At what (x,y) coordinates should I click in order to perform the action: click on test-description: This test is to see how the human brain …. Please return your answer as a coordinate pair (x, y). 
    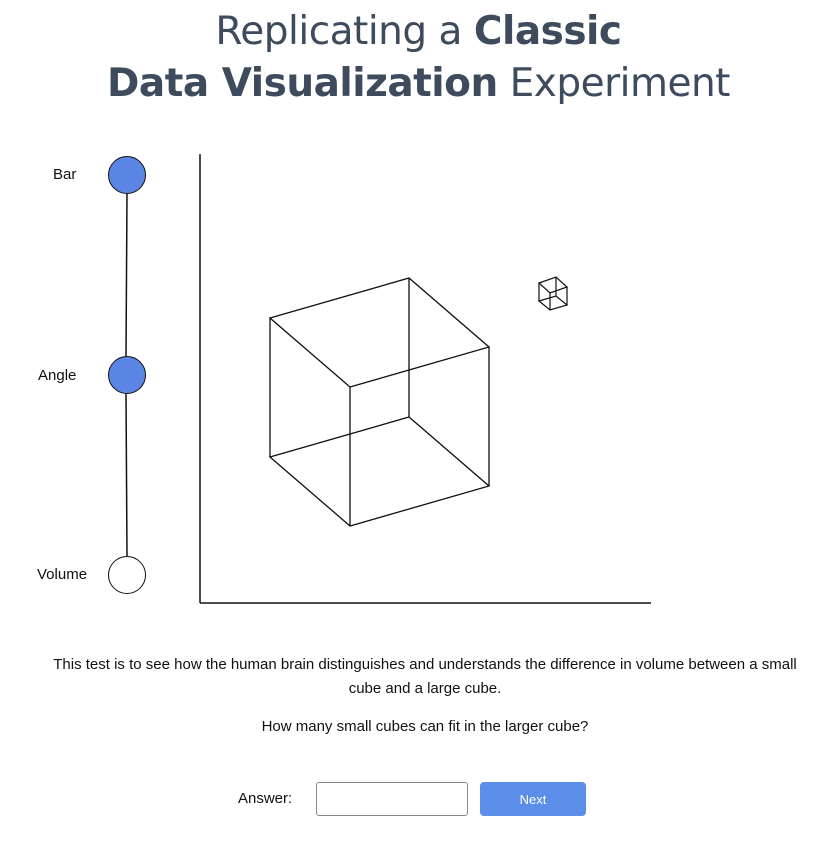
    Looking at the image, I should click on (425, 676).